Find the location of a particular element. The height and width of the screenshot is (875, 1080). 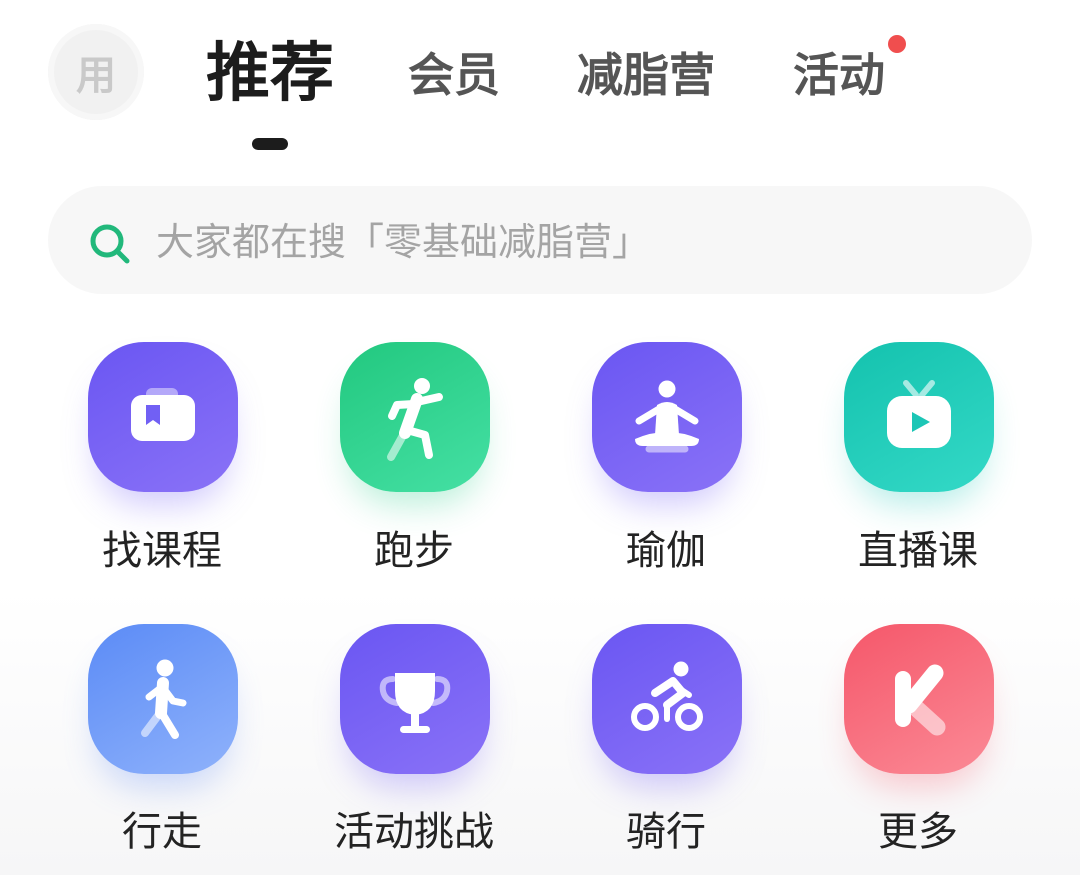

category-more is located at coordinates (919, 699).